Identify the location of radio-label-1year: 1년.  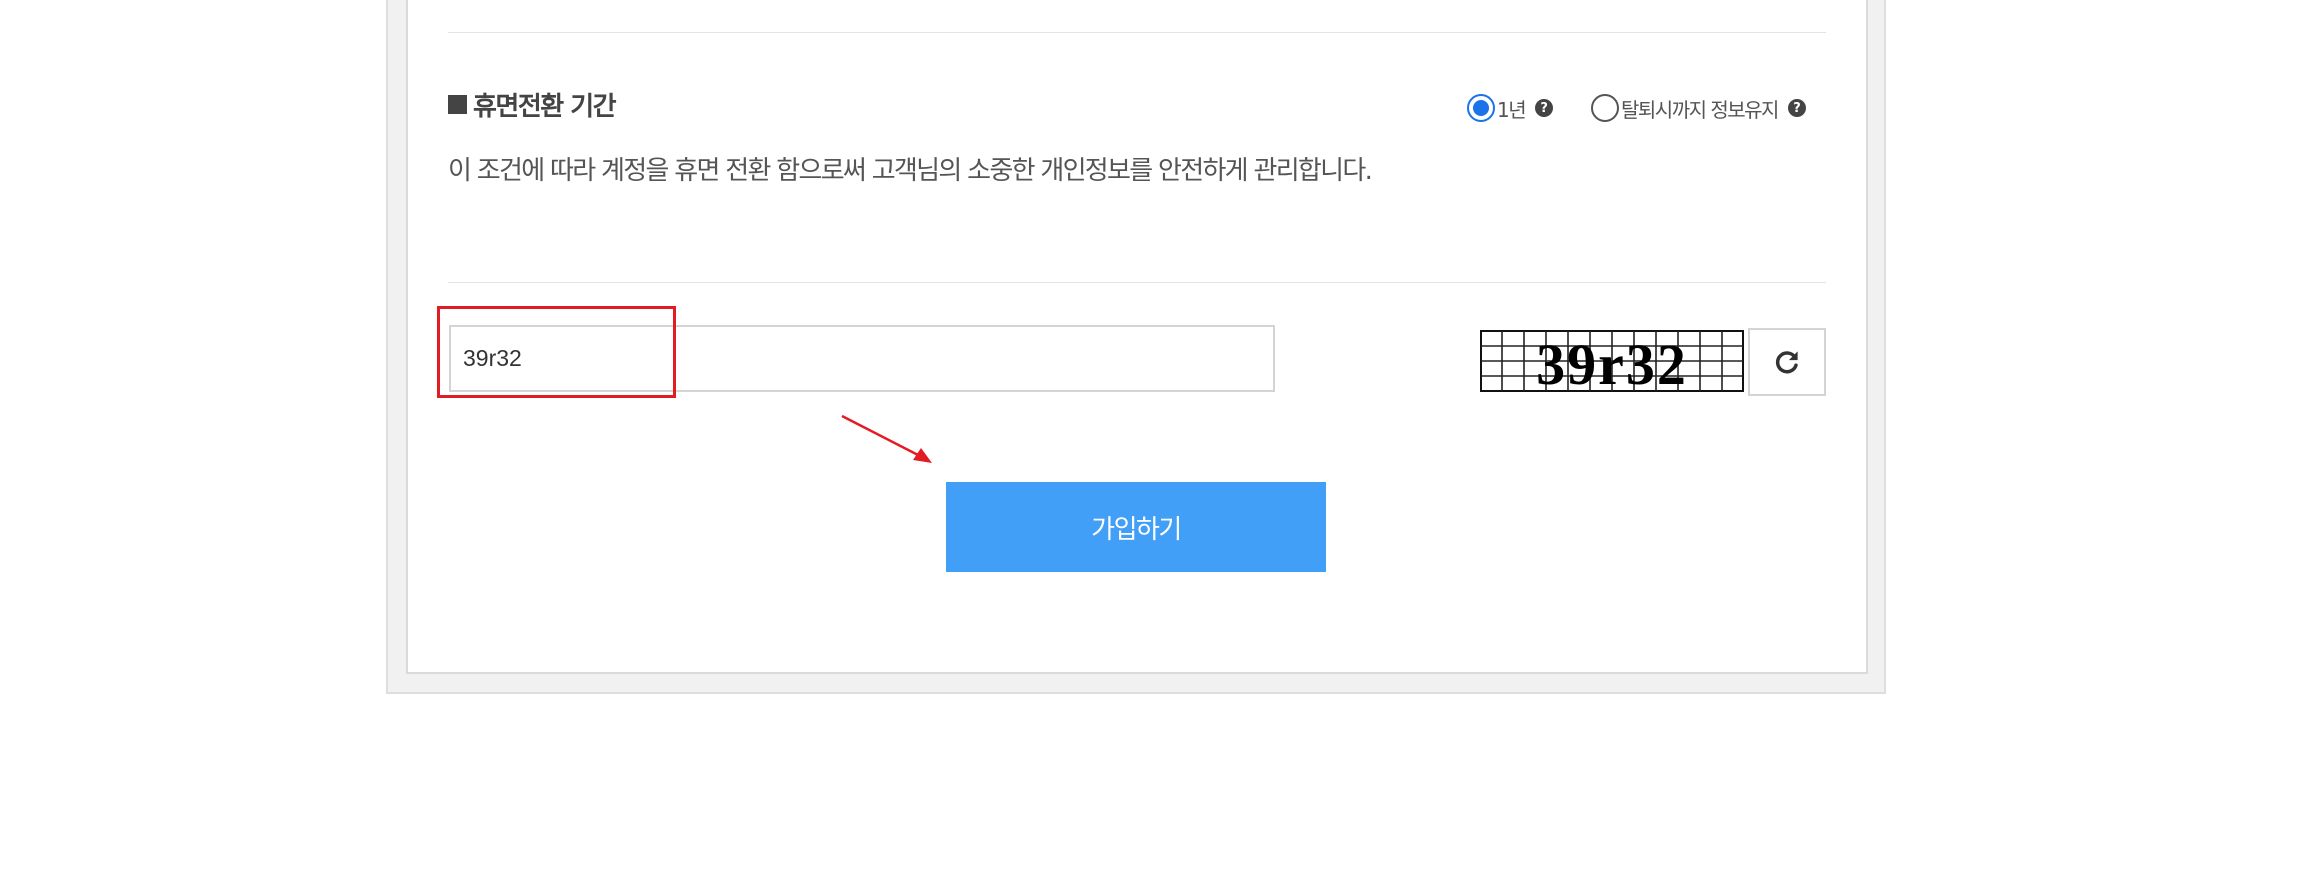
(1512, 109).